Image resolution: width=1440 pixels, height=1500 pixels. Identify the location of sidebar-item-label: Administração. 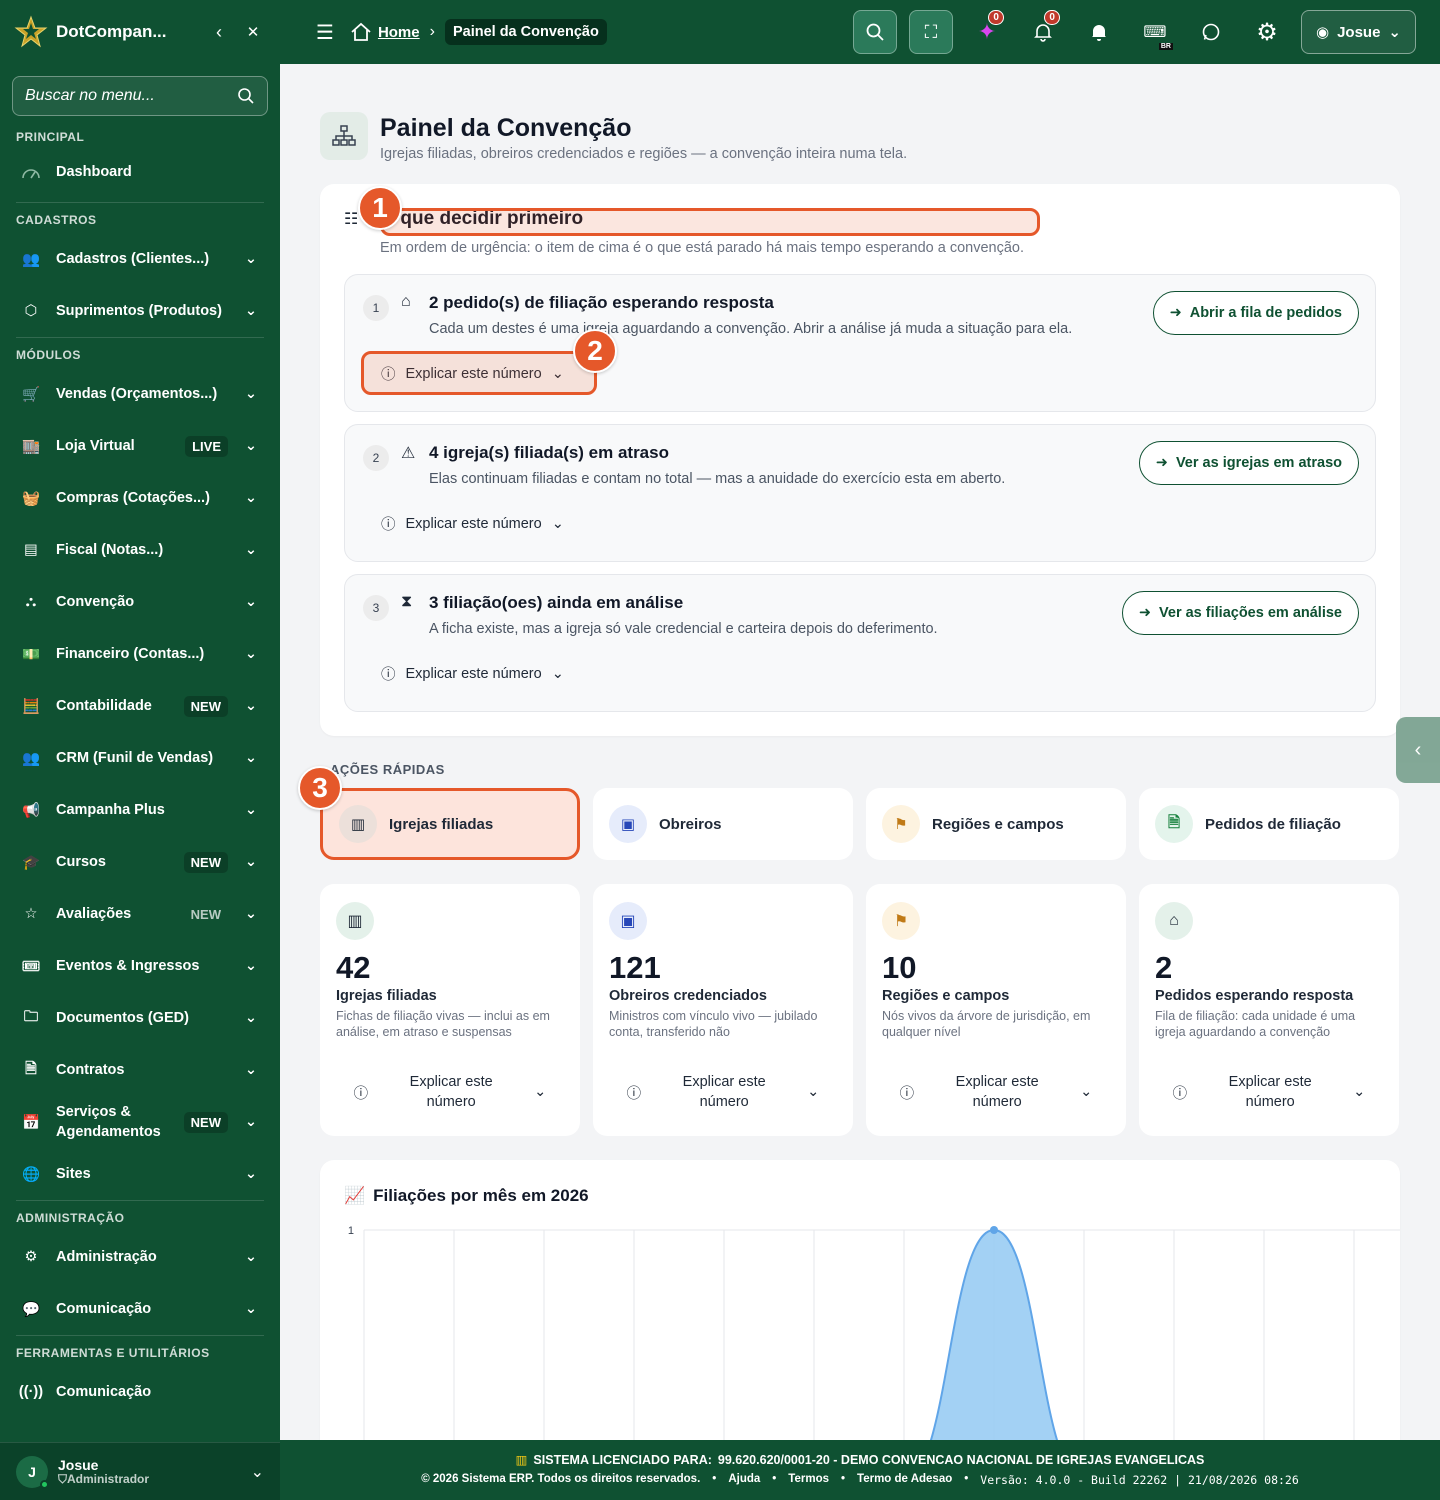
(106, 1257).